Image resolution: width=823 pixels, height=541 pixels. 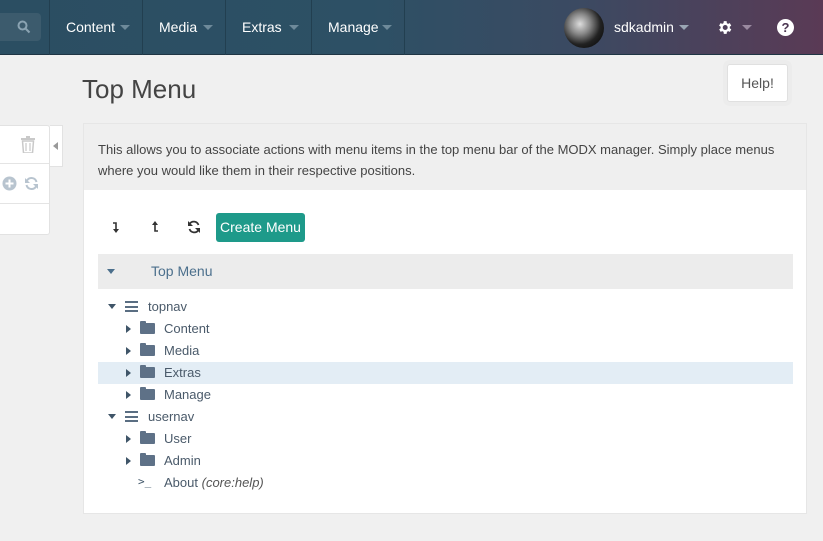 I want to click on tree-node-usernav: usernav, so click(x=445, y=417).